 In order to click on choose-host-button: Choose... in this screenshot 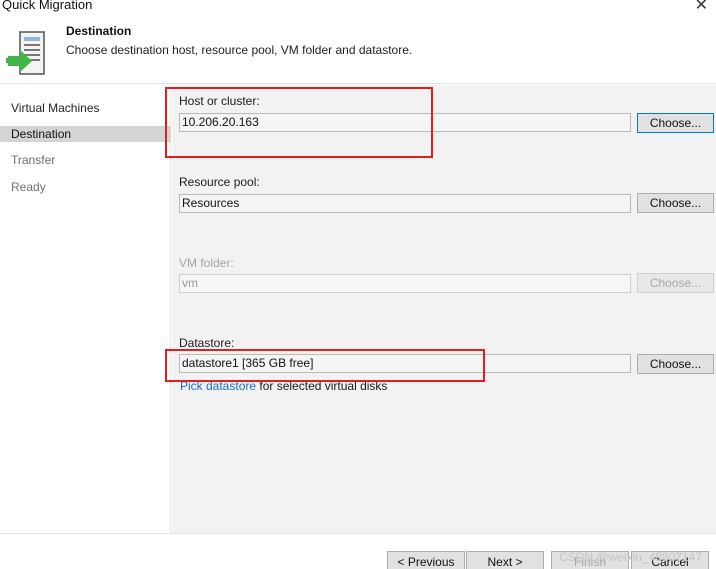, I will do `click(675, 123)`.